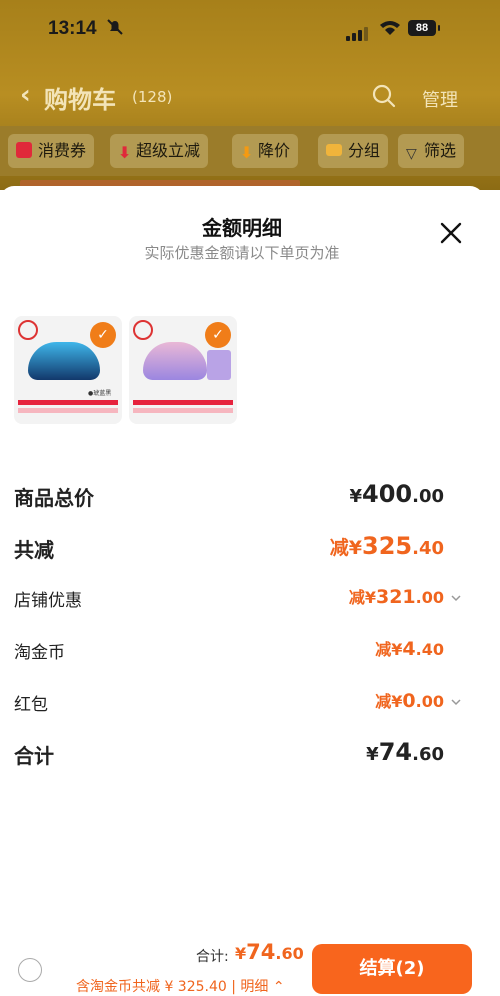 This screenshot has height=996, width=500. What do you see at coordinates (168, 150) in the screenshot?
I see `filter-super-discount-label: 超级立减` at bounding box center [168, 150].